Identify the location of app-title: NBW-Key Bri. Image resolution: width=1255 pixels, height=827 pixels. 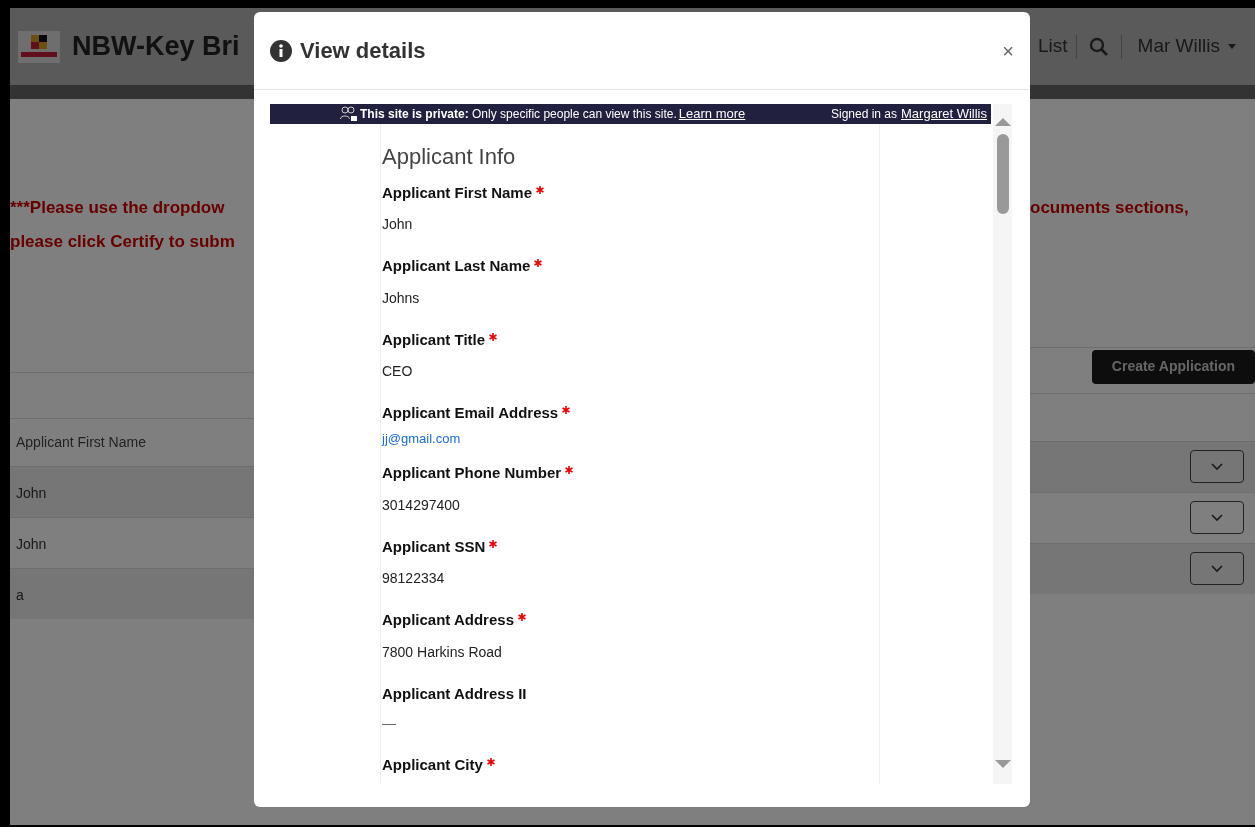
(156, 47).